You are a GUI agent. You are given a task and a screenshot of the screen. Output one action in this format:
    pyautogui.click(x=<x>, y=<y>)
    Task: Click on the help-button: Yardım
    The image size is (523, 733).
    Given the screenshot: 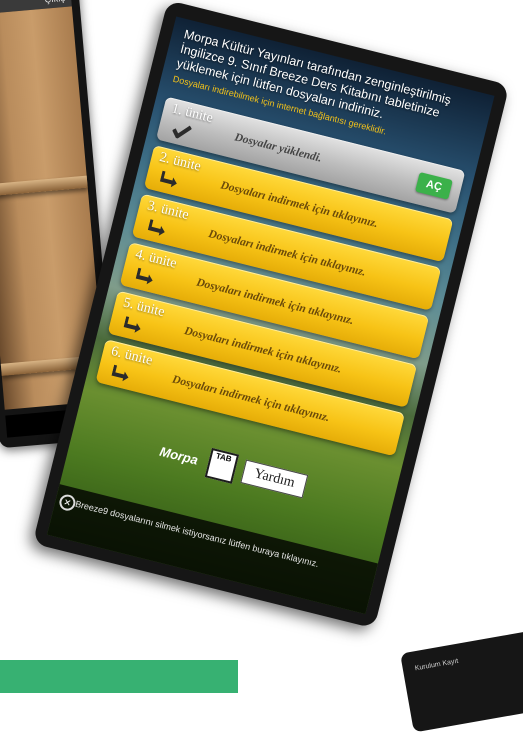 What is the action you would take?
    pyautogui.click(x=274, y=479)
    